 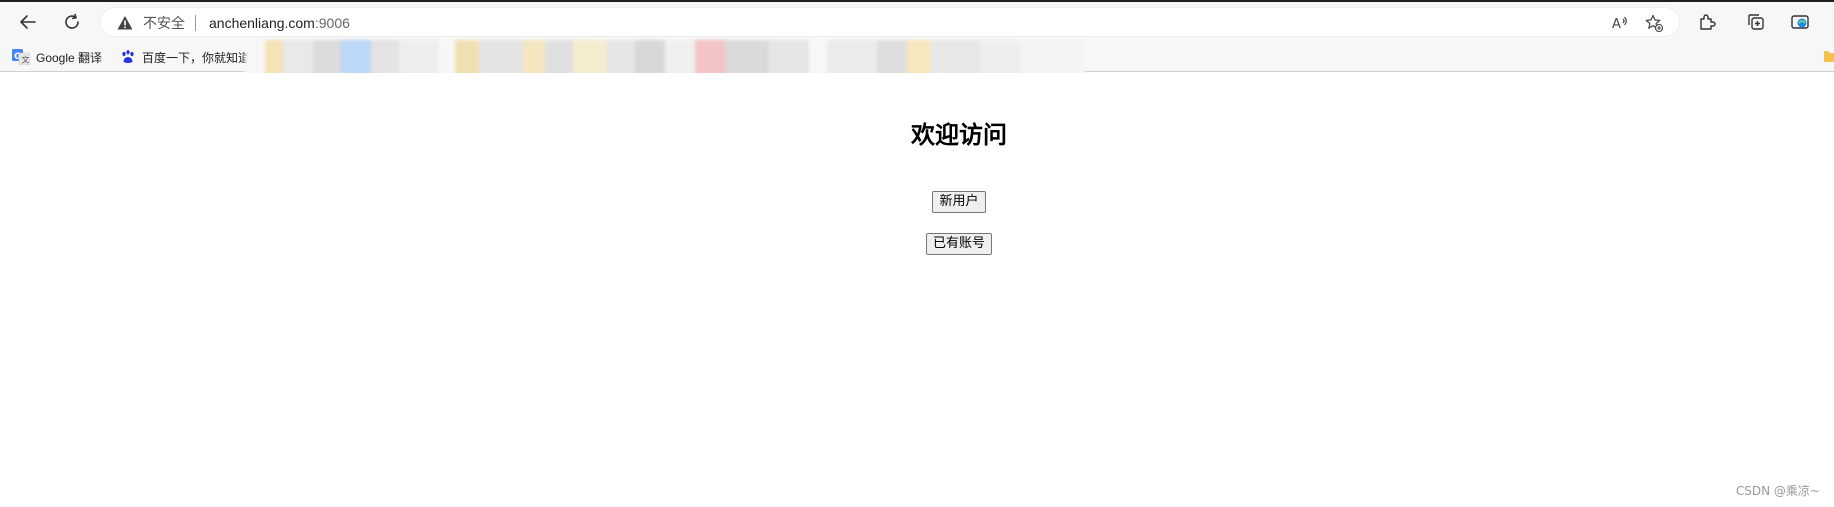 I want to click on extensions-icon, so click(x=1707, y=22).